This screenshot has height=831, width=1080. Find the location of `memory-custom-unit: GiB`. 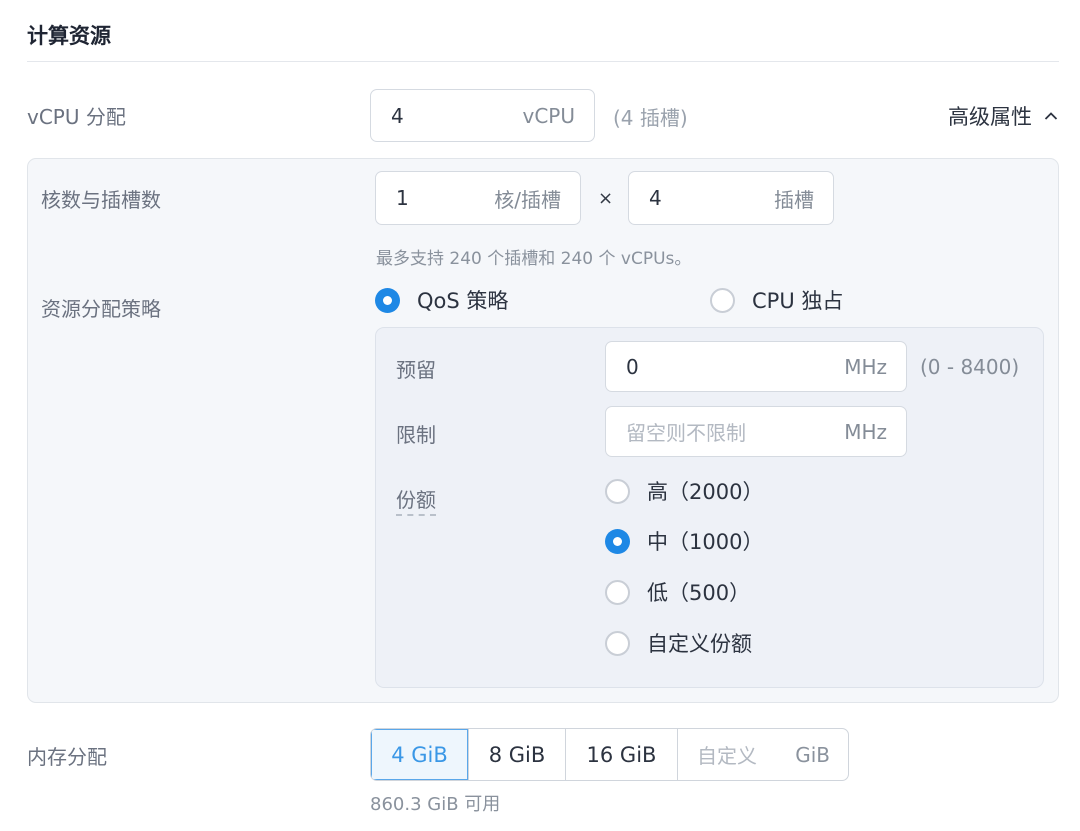

memory-custom-unit: GiB is located at coordinates (812, 754).